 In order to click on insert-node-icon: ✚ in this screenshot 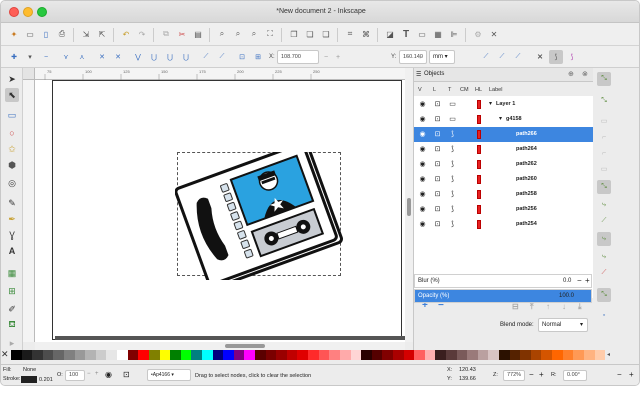, I will do `click(14, 57)`.